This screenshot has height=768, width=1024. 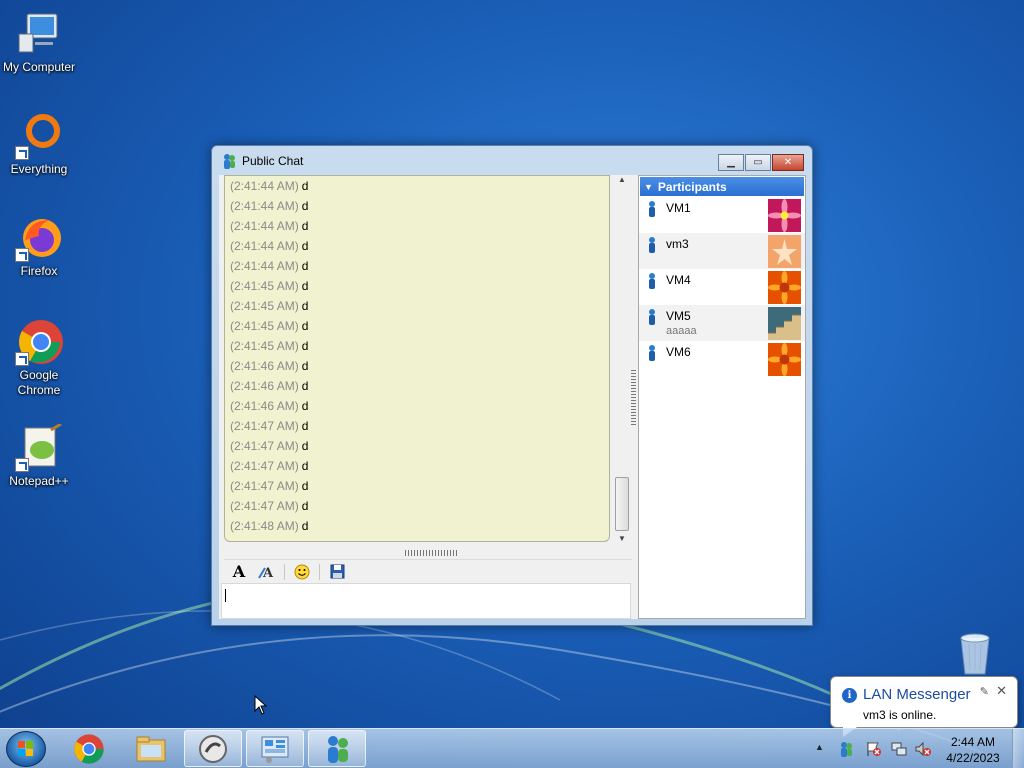 I want to click on font-button: A, so click(x=239, y=572).